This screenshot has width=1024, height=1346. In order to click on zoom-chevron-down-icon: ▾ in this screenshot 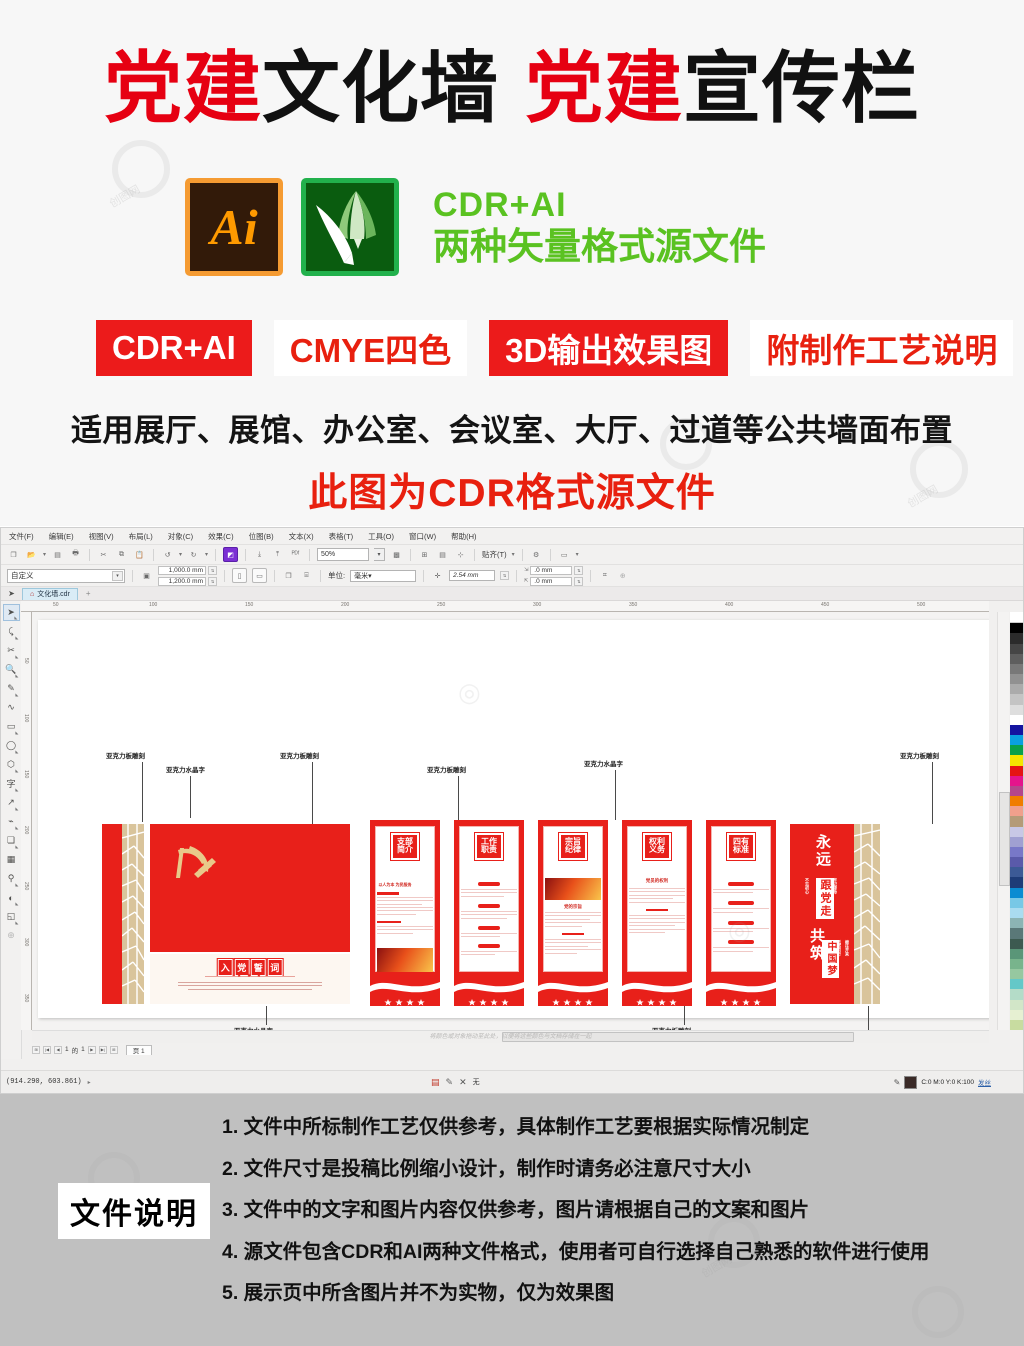, I will do `click(380, 554)`.